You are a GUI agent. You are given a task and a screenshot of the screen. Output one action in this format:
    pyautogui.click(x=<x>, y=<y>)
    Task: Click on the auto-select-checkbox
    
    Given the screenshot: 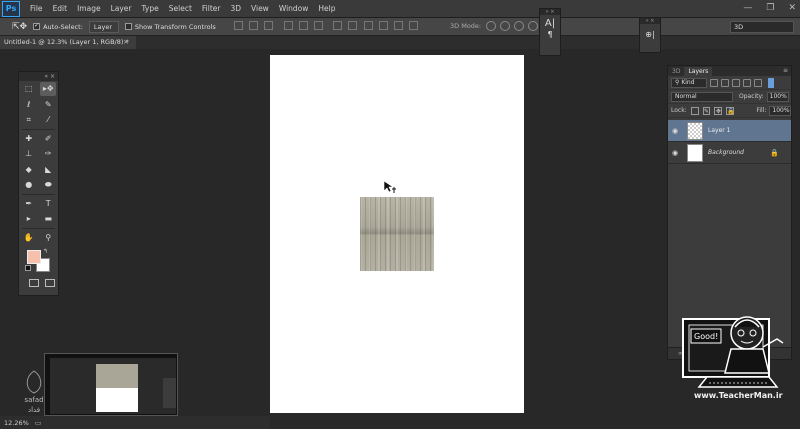 What is the action you would take?
    pyautogui.click(x=37, y=26)
    